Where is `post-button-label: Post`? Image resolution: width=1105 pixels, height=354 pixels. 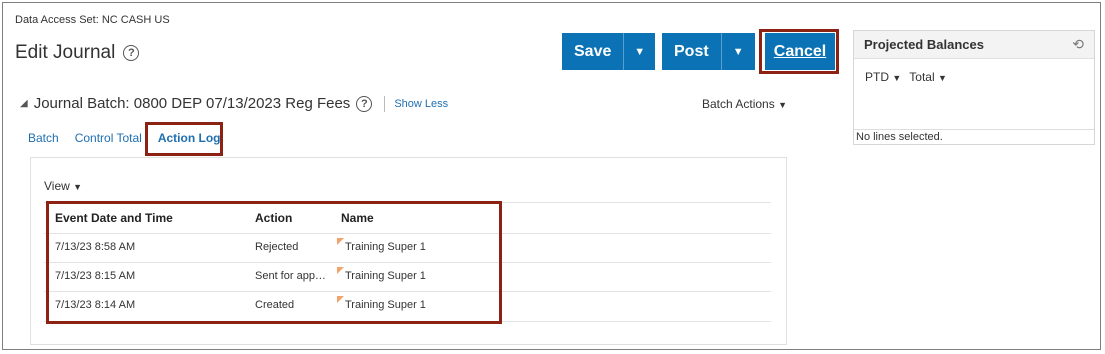 post-button-label: Post is located at coordinates (691, 51).